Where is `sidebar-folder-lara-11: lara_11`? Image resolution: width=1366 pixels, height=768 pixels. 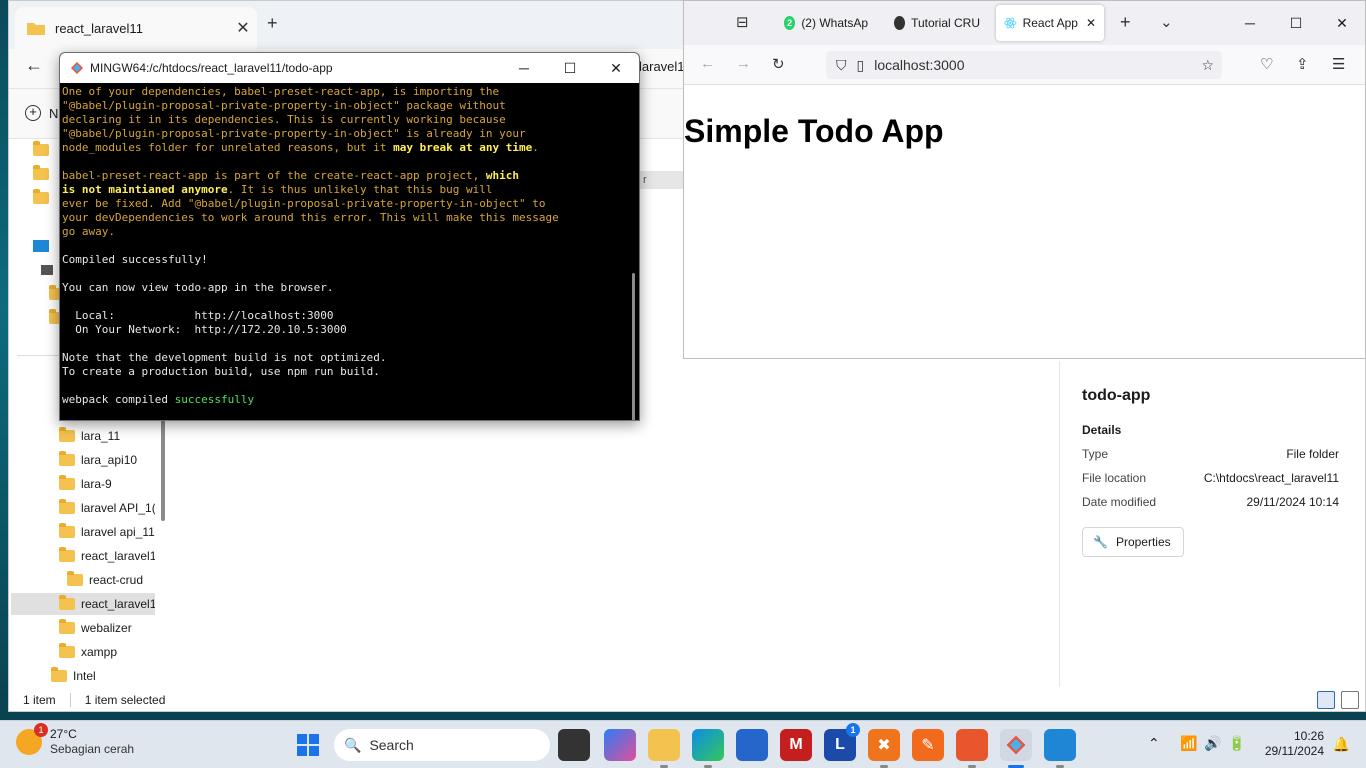 sidebar-folder-lara-11: lara_11 is located at coordinates (107, 436).